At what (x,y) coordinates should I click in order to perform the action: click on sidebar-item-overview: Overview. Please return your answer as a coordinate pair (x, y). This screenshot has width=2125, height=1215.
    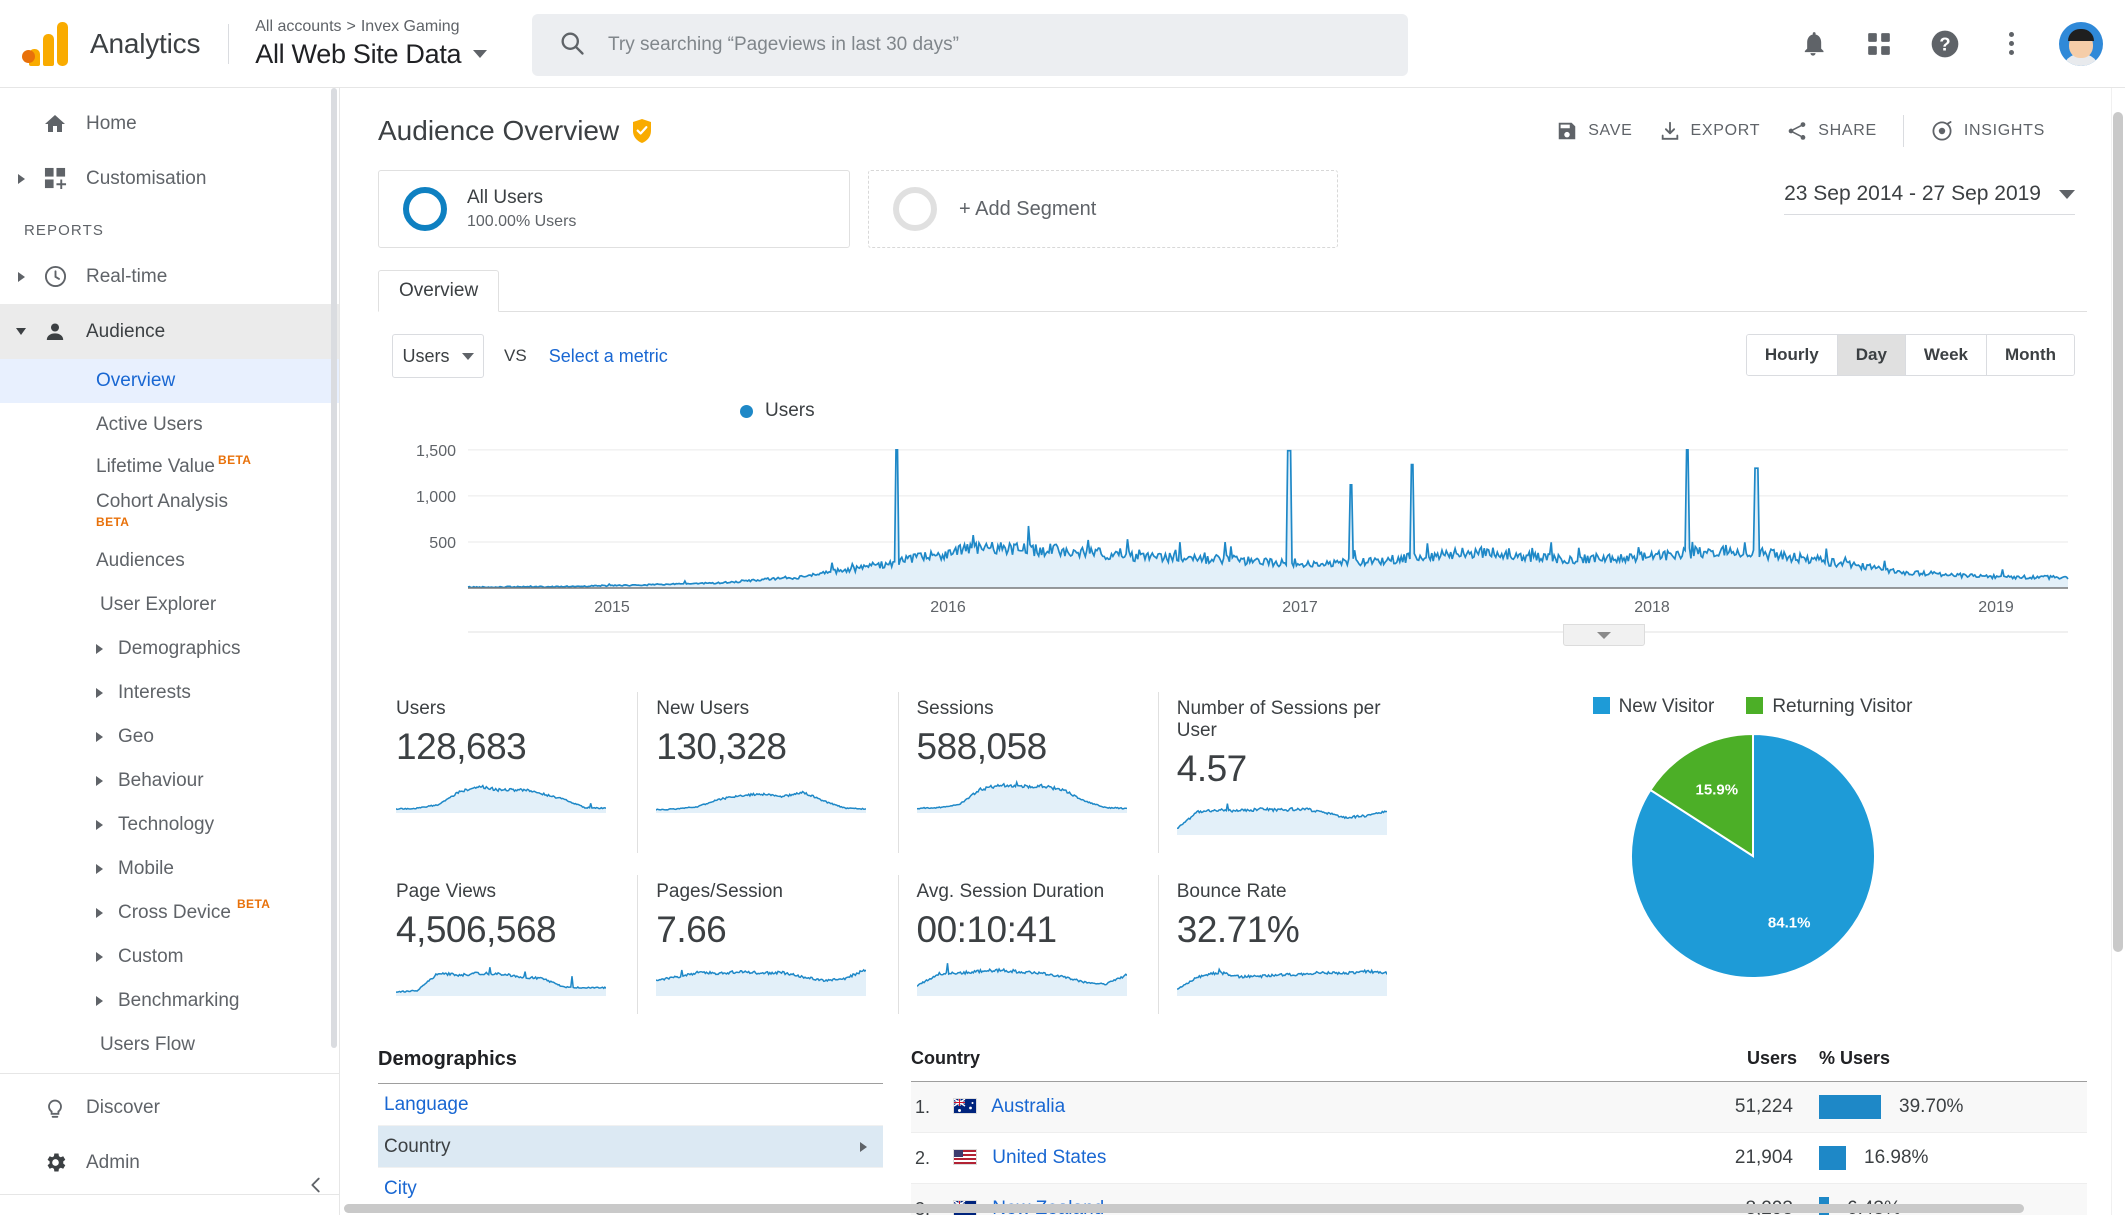
    Looking at the image, I should click on (169, 381).